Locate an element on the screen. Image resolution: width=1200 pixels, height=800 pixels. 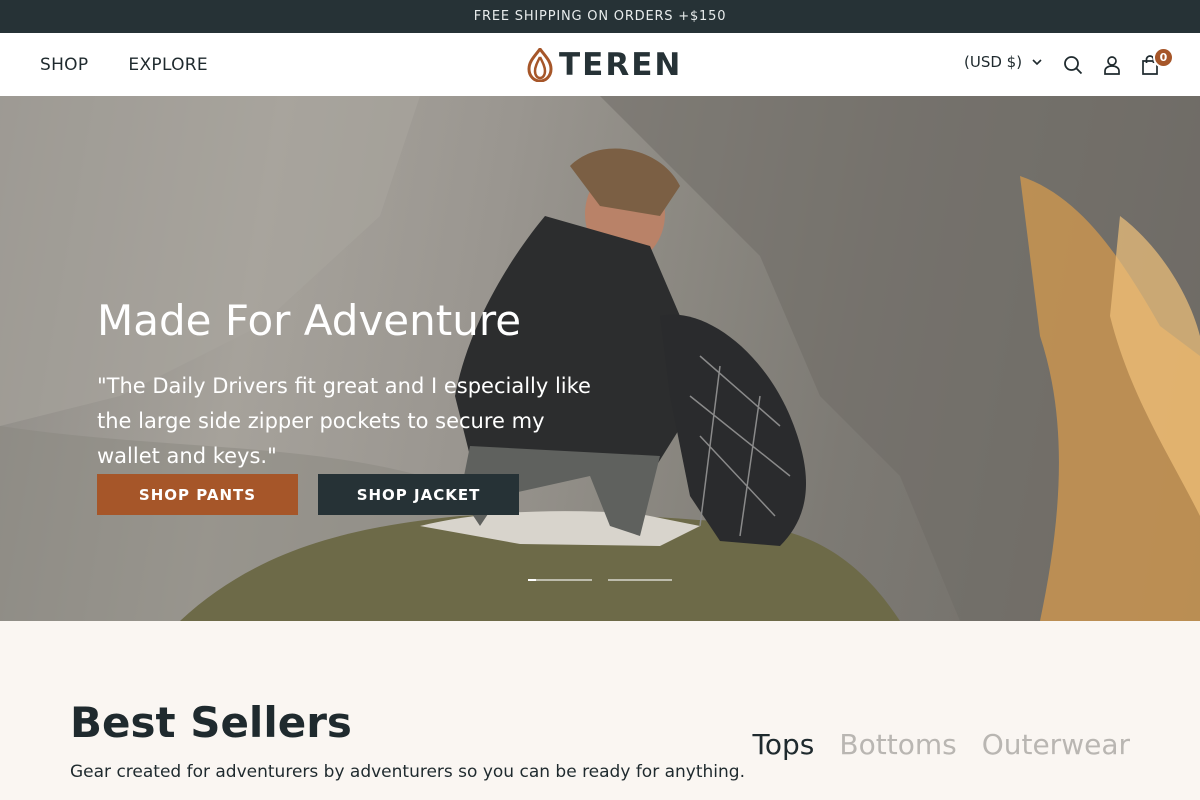
tab-tops: Tops is located at coordinates (784, 744).